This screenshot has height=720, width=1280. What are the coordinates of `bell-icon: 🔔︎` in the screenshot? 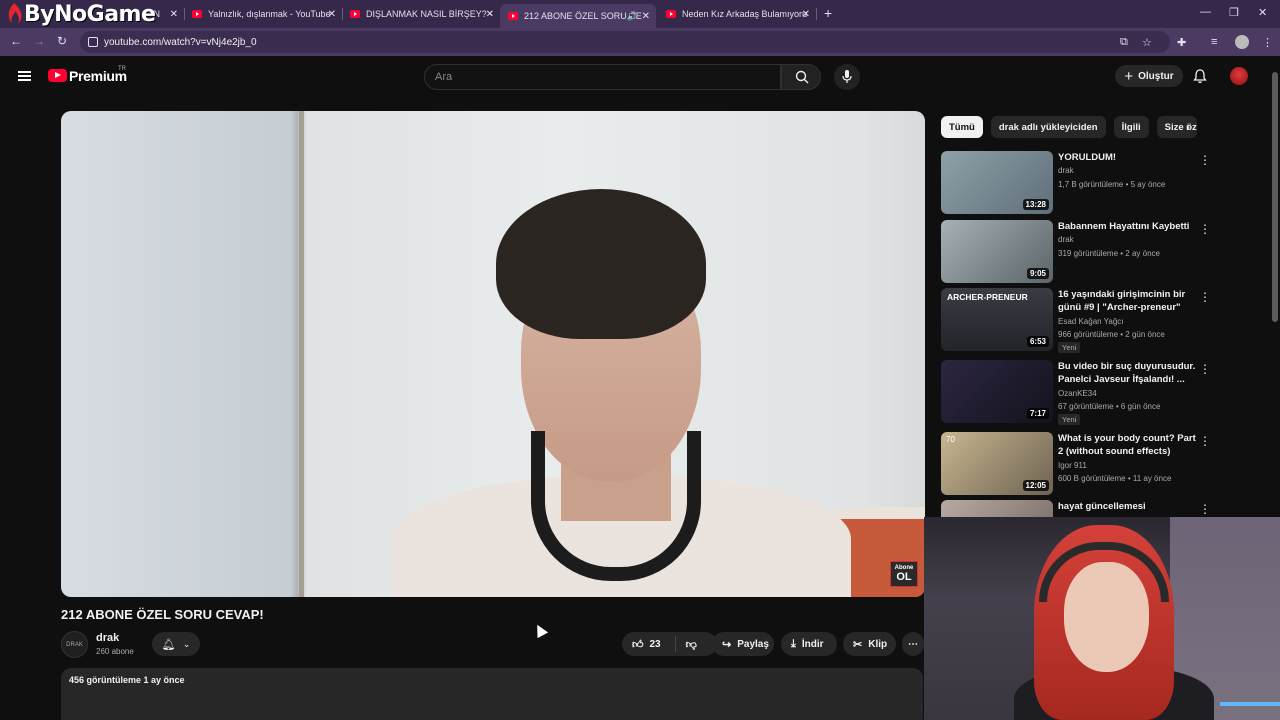 It's located at (168, 644).